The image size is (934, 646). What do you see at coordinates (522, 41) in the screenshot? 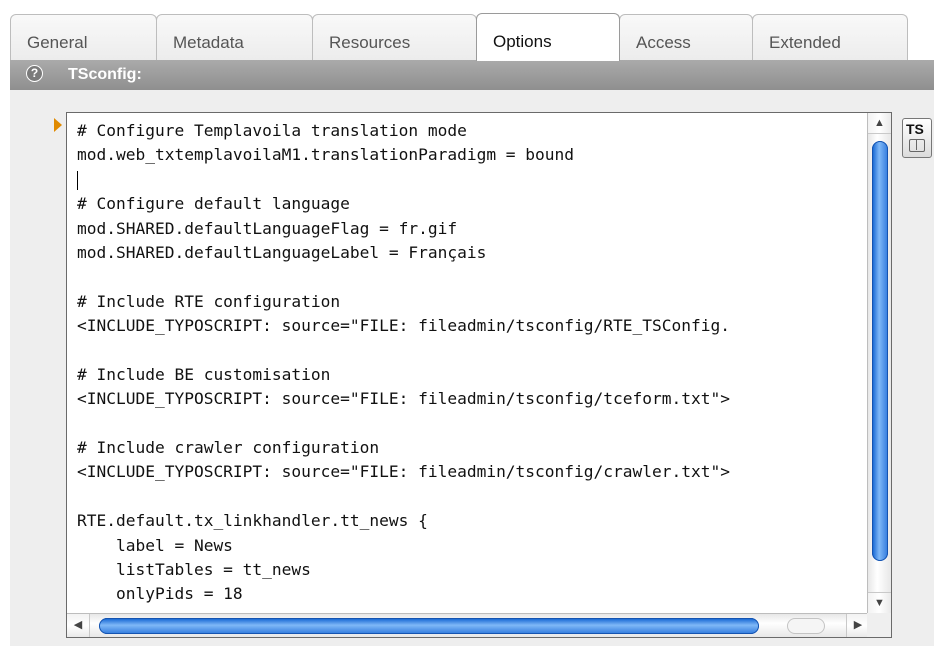
I see `tab-label: Options` at bounding box center [522, 41].